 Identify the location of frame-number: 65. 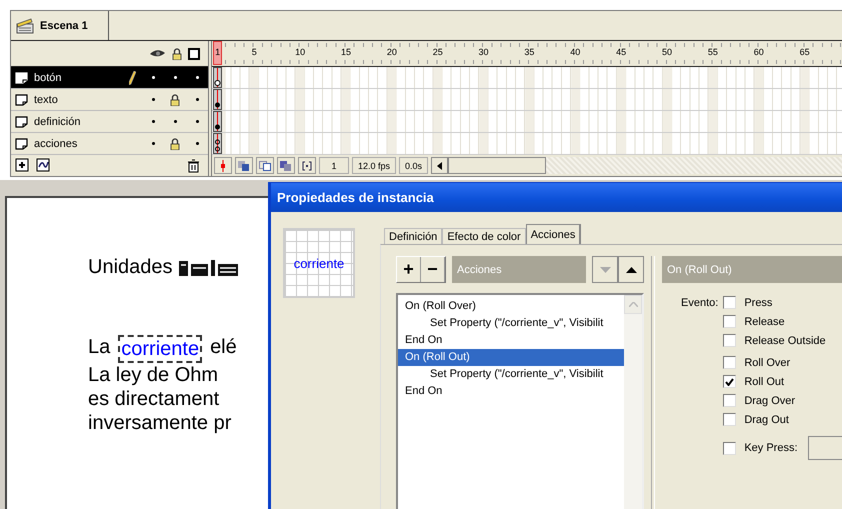
(805, 52).